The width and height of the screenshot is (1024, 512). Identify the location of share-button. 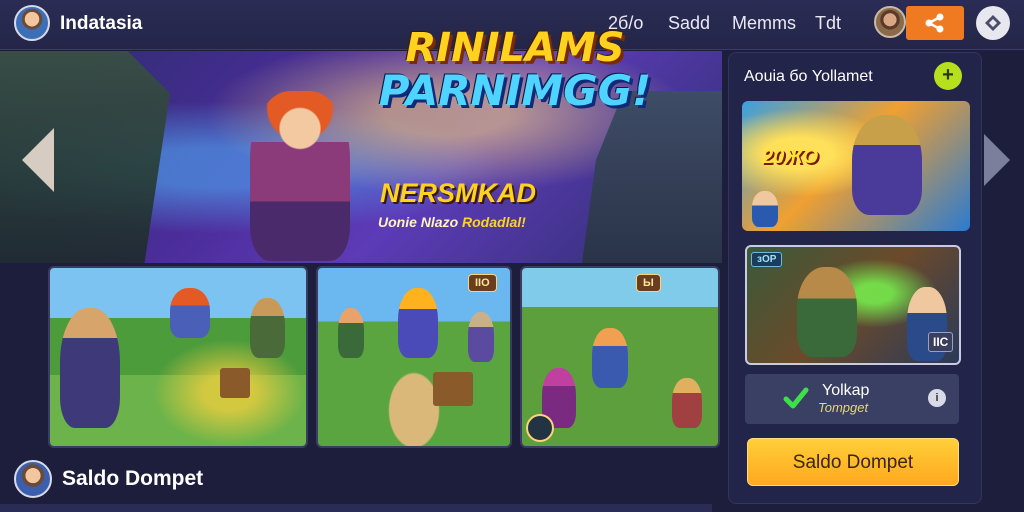
(935, 23).